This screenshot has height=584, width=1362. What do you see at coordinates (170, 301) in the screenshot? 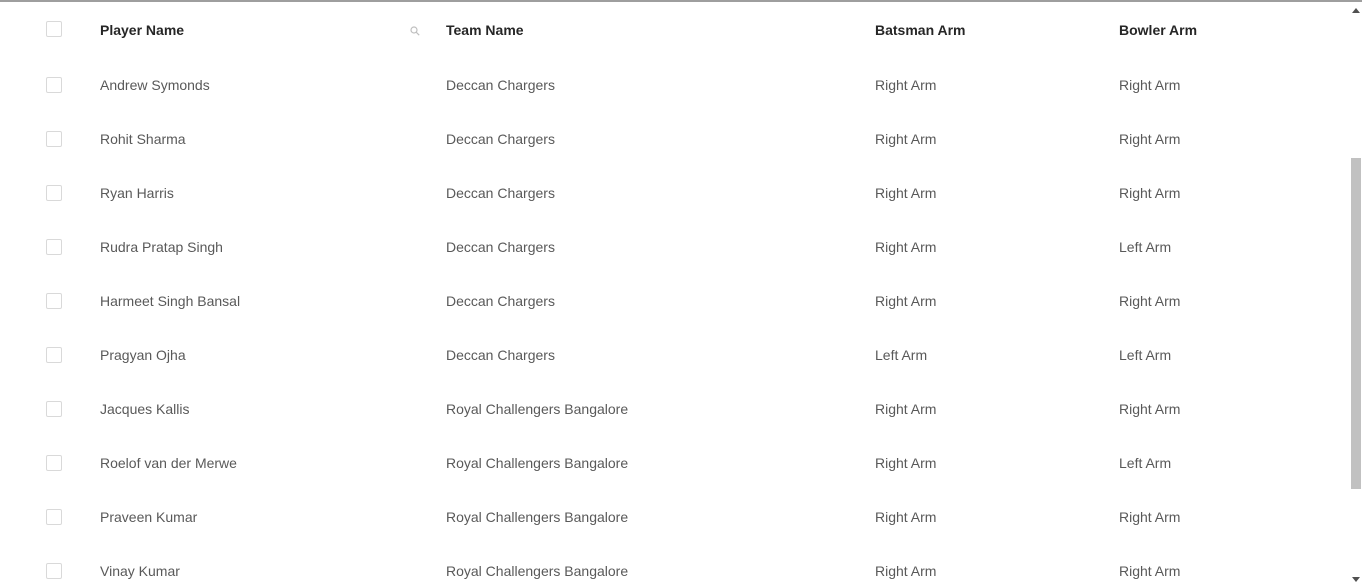
I see `player-name-cell: Harmeet Singh Bansal` at bounding box center [170, 301].